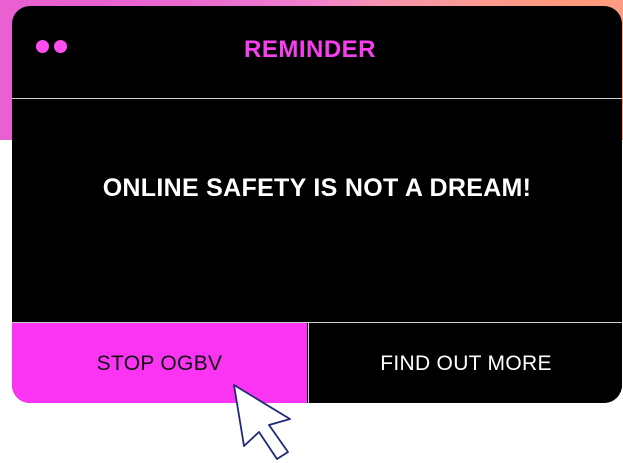 The width and height of the screenshot is (623, 463). What do you see at coordinates (317, 188) in the screenshot?
I see `dialog-message: ONLINE SAFETY IS NOT A DREAM!` at bounding box center [317, 188].